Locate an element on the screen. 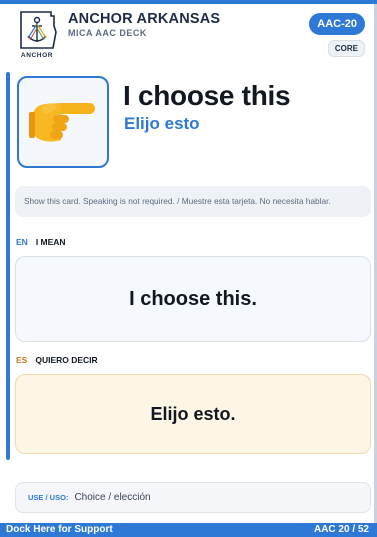  category-badge: CORE is located at coordinates (346, 48).